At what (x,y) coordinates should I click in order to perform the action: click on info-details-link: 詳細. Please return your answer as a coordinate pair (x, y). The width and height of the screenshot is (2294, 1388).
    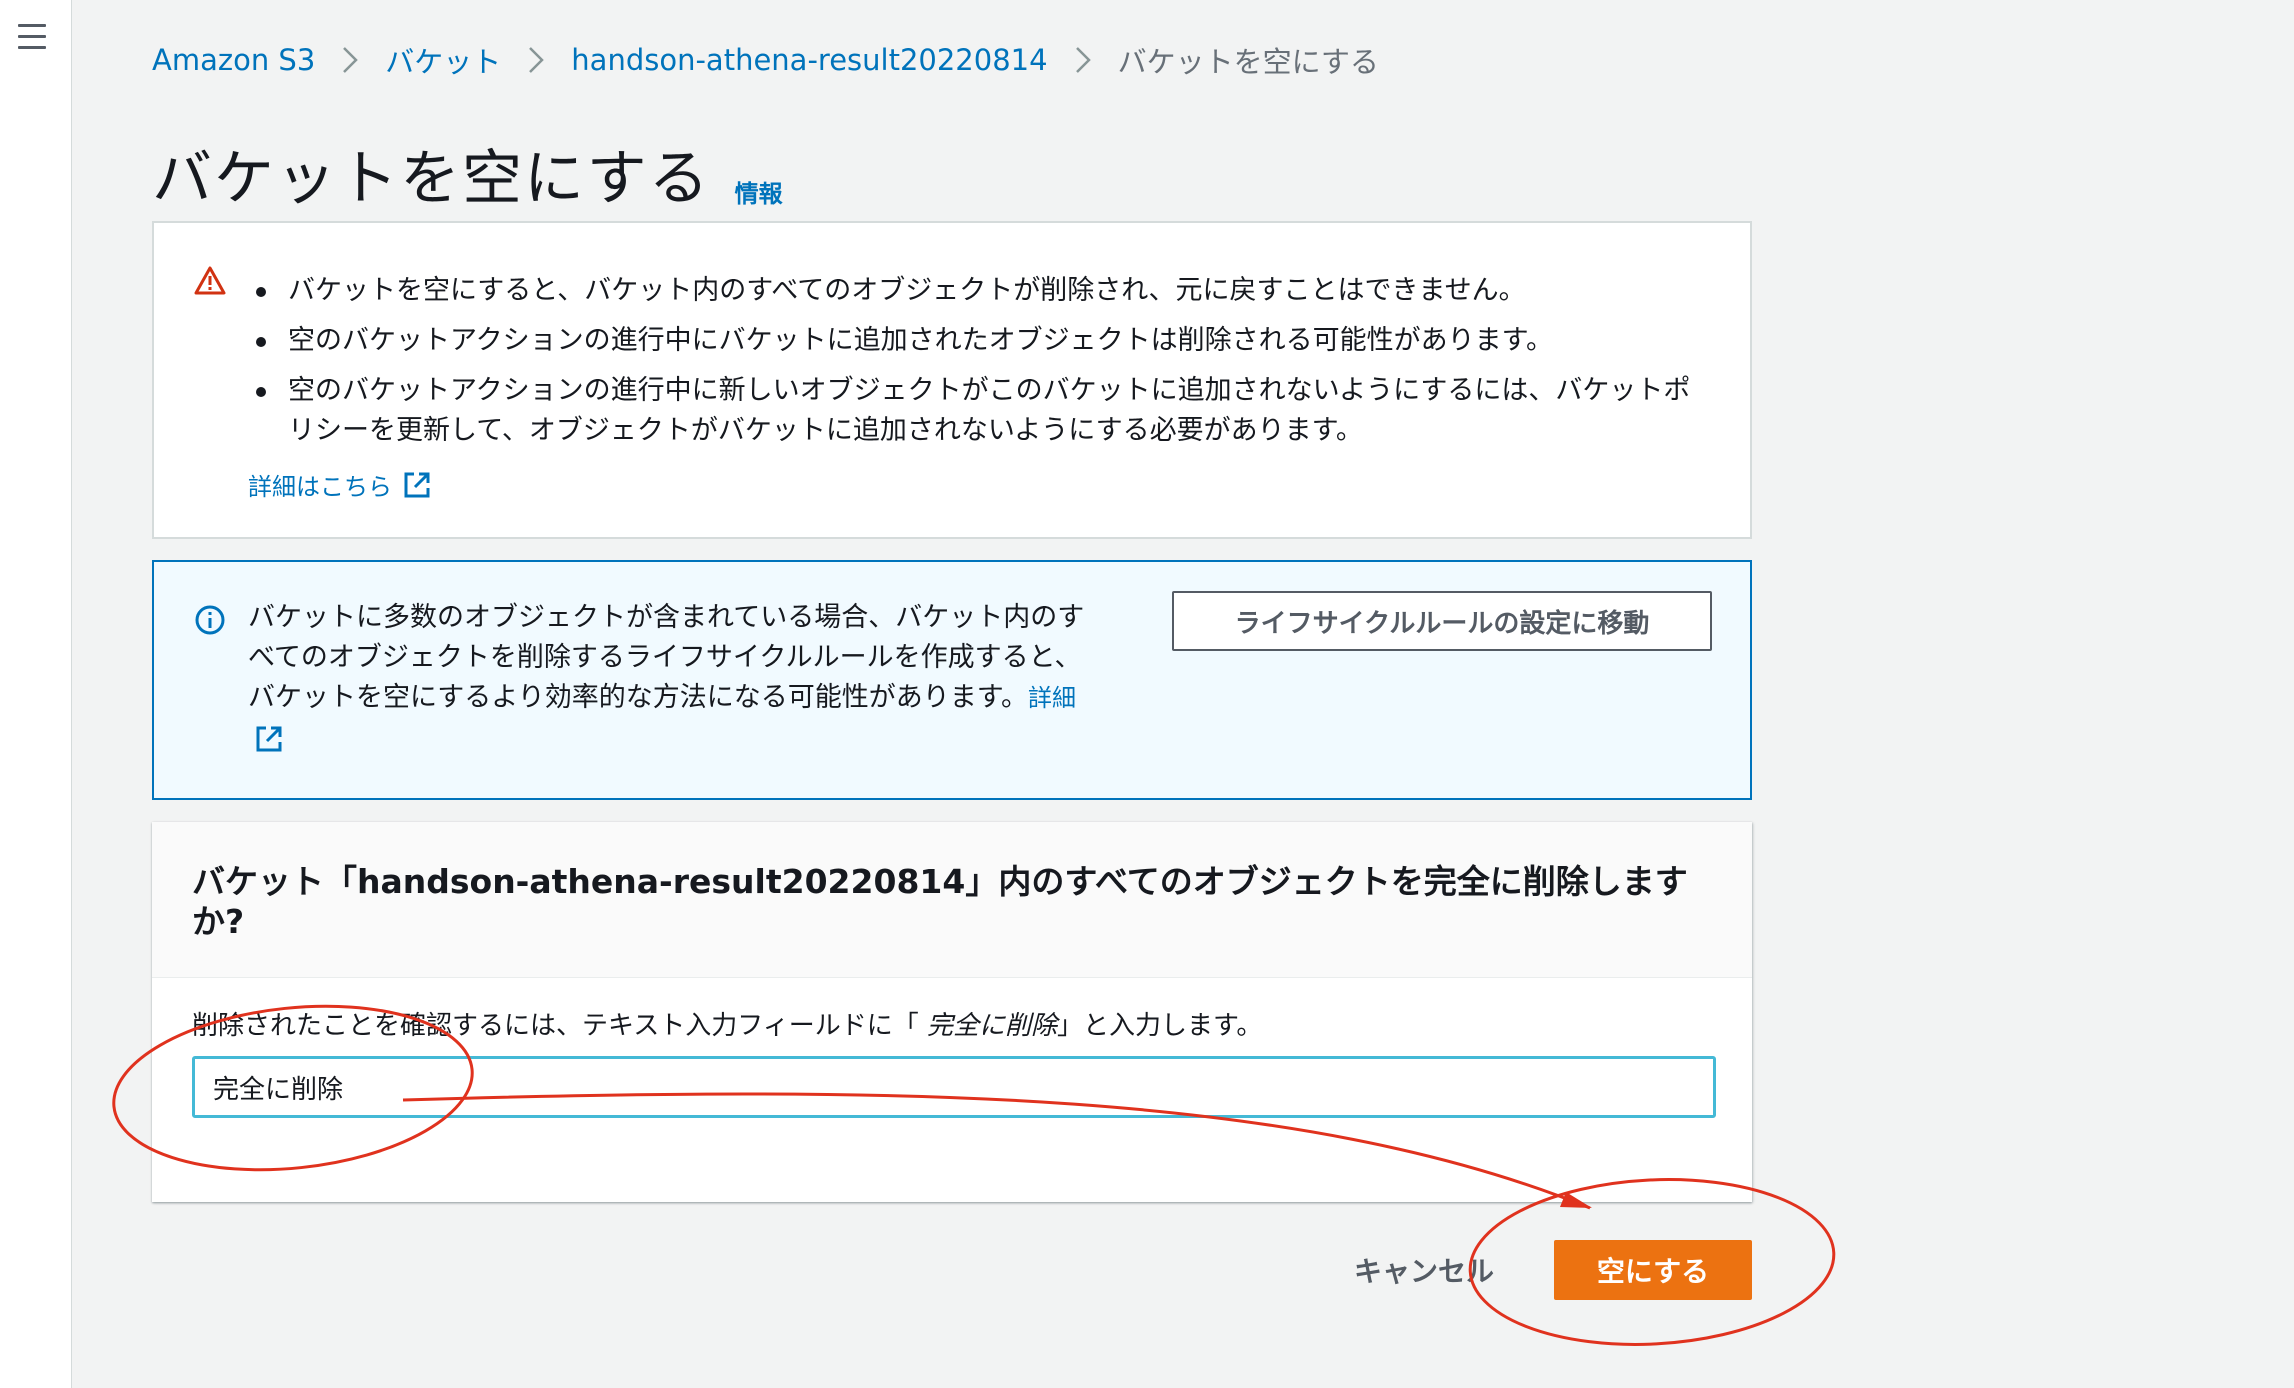
    Looking at the image, I should click on (1052, 698).